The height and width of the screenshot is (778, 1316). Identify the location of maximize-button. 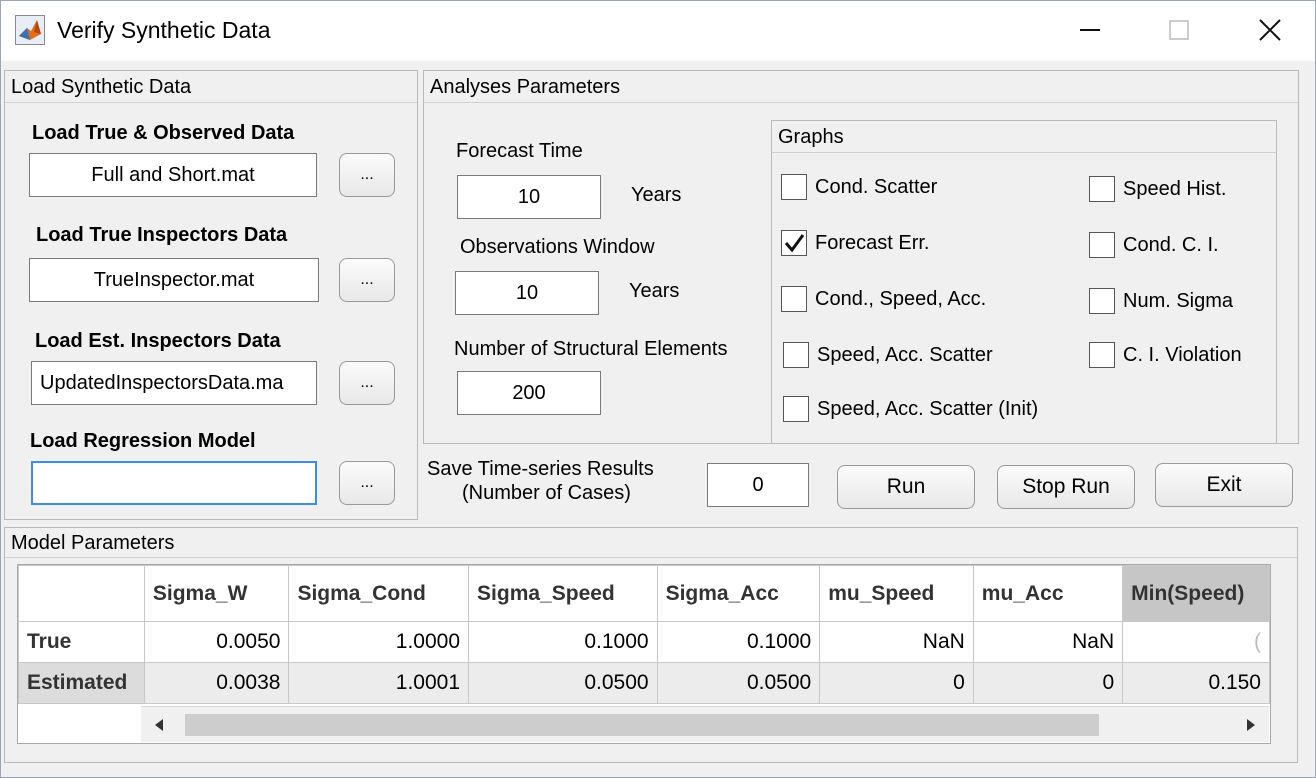
(1179, 30).